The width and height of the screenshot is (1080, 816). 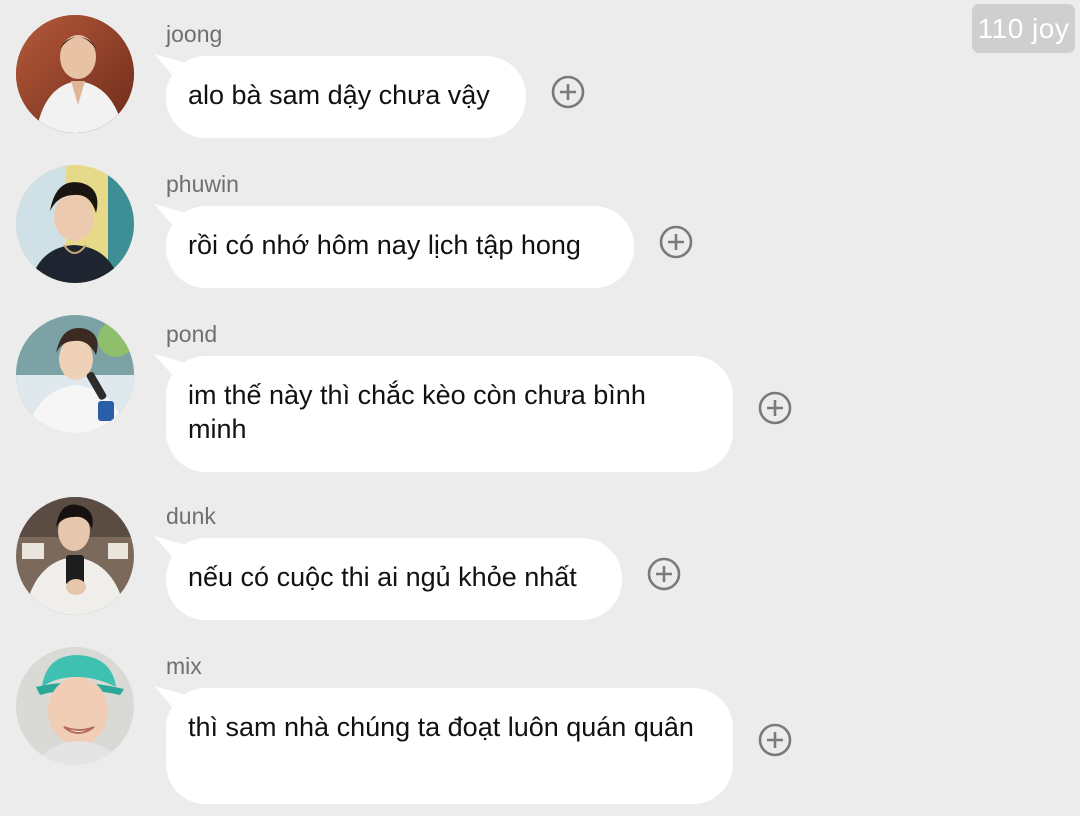 I want to click on sender-name: dunk, so click(x=191, y=516).